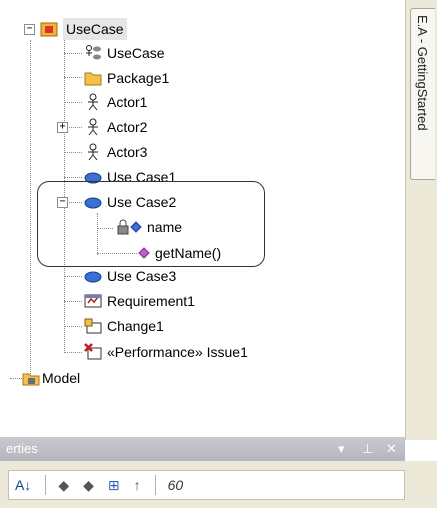  Describe the element at coordinates (29, 29) in the screenshot. I see `root-collapse-toggle: −` at that location.